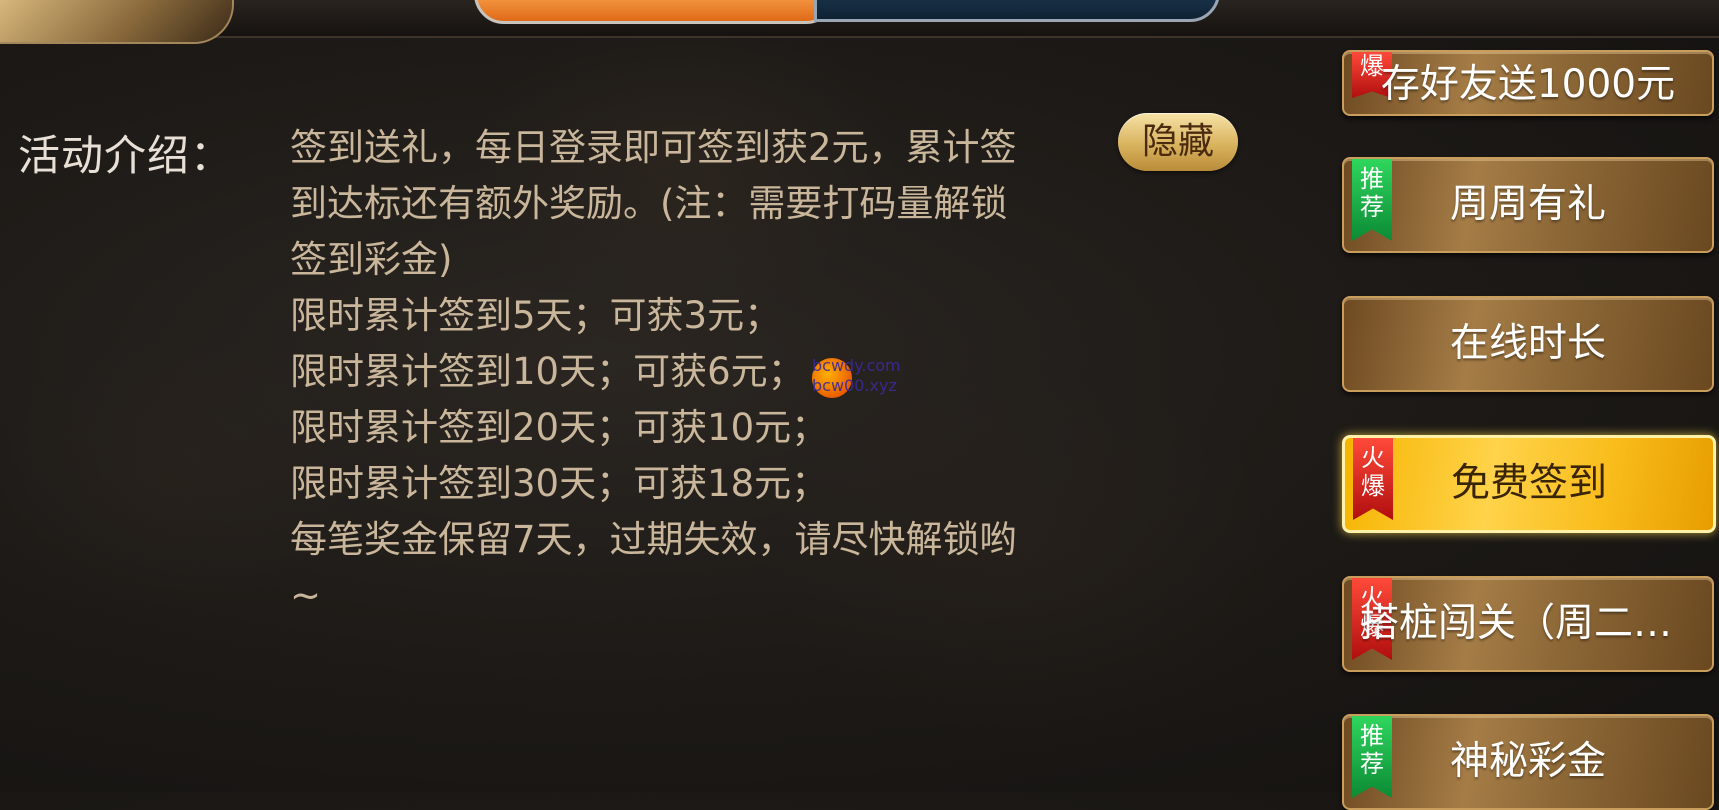 This screenshot has height=810, width=1719. Describe the element at coordinates (653, 147) in the screenshot. I see `intro-line: 签到送礼，每日登录即可签到获2元，累计签` at that location.